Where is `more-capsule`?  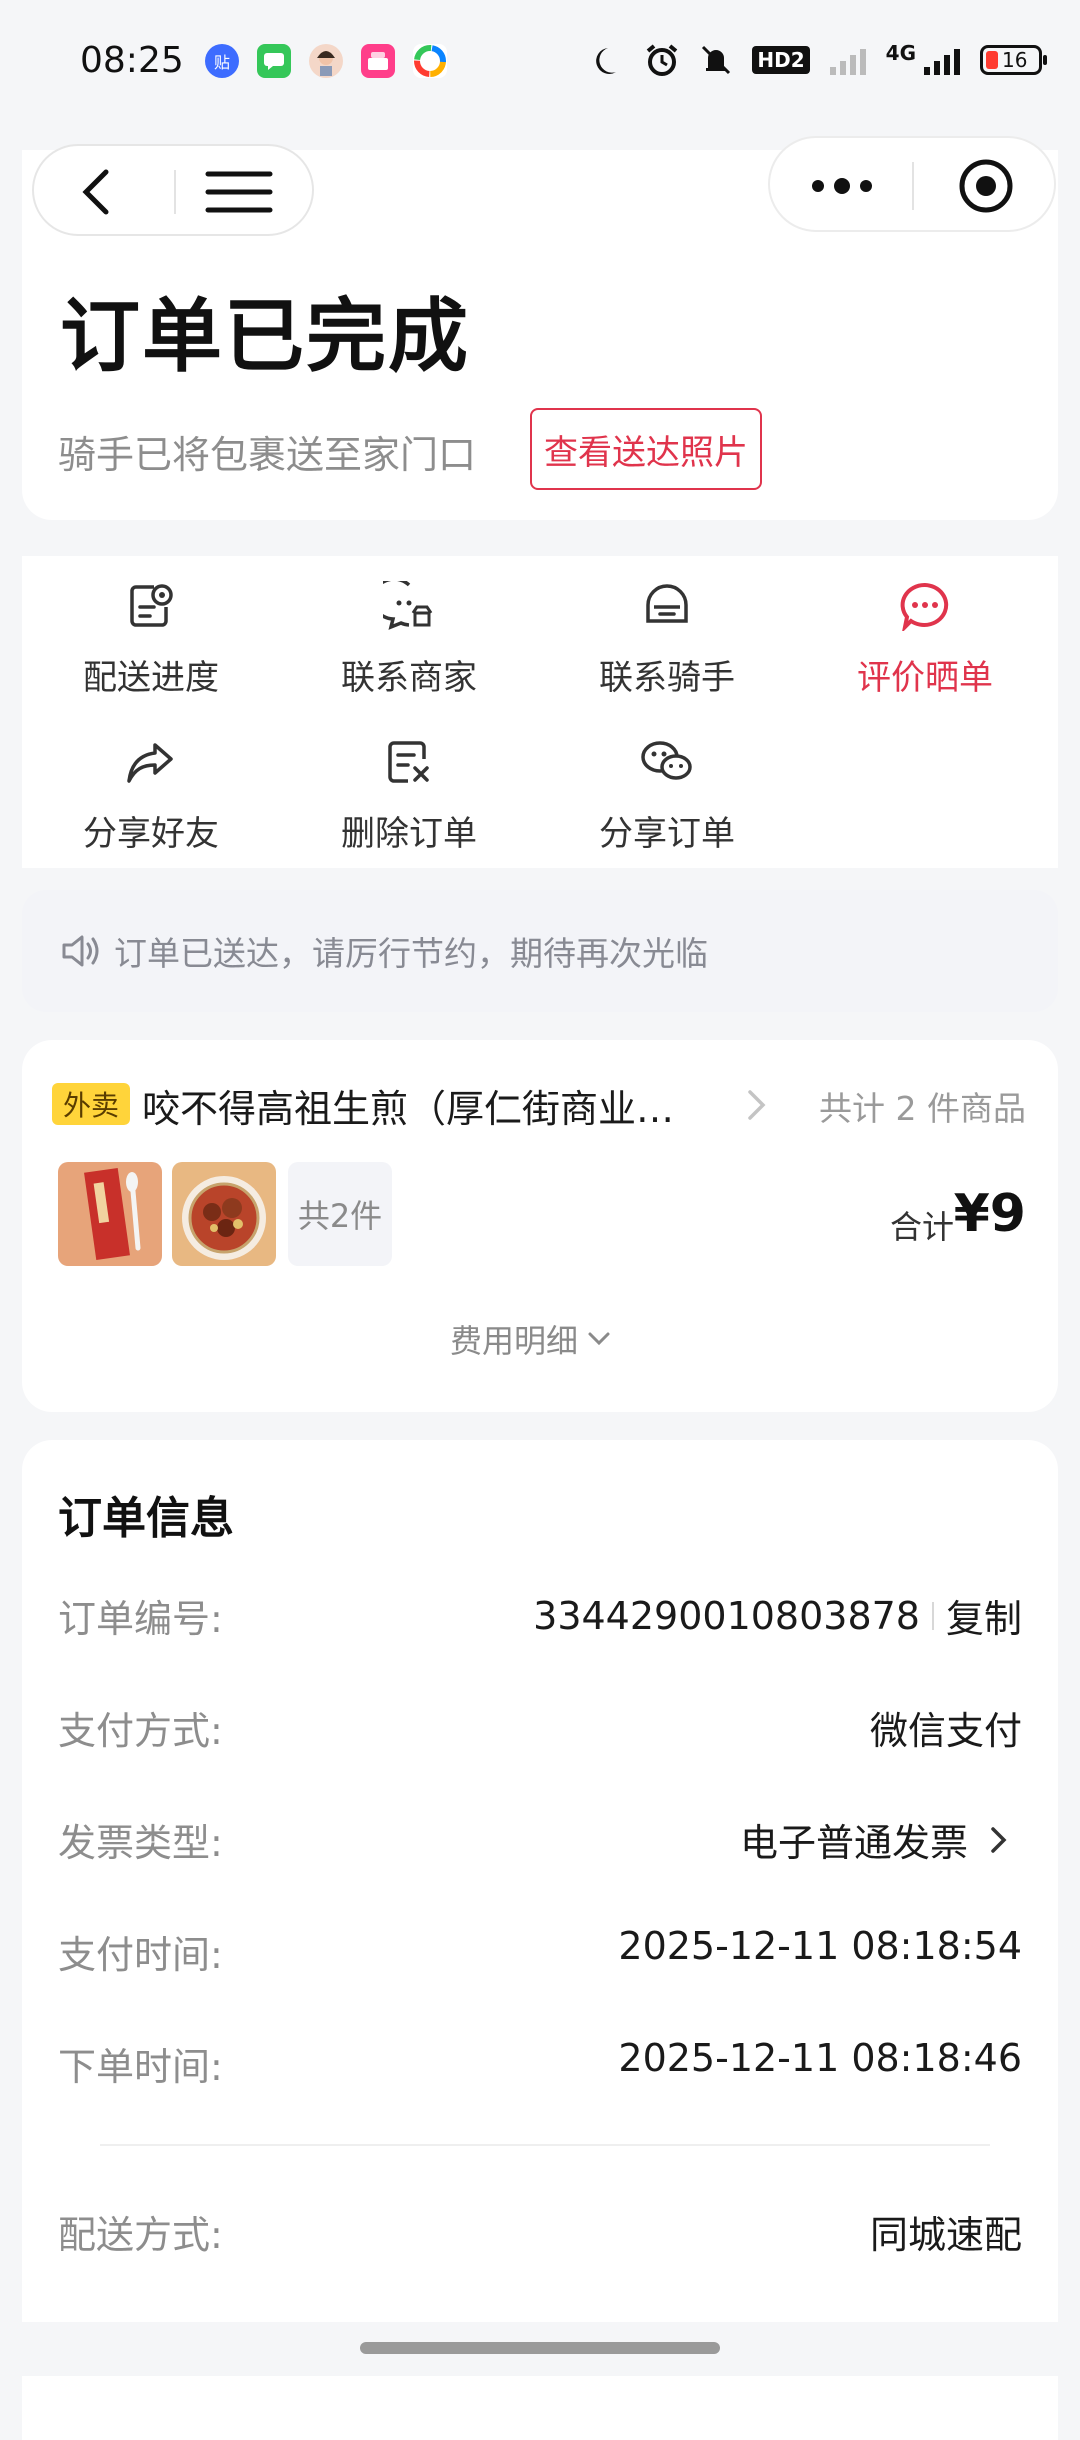
more-capsule is located at coordinates (912, 184).